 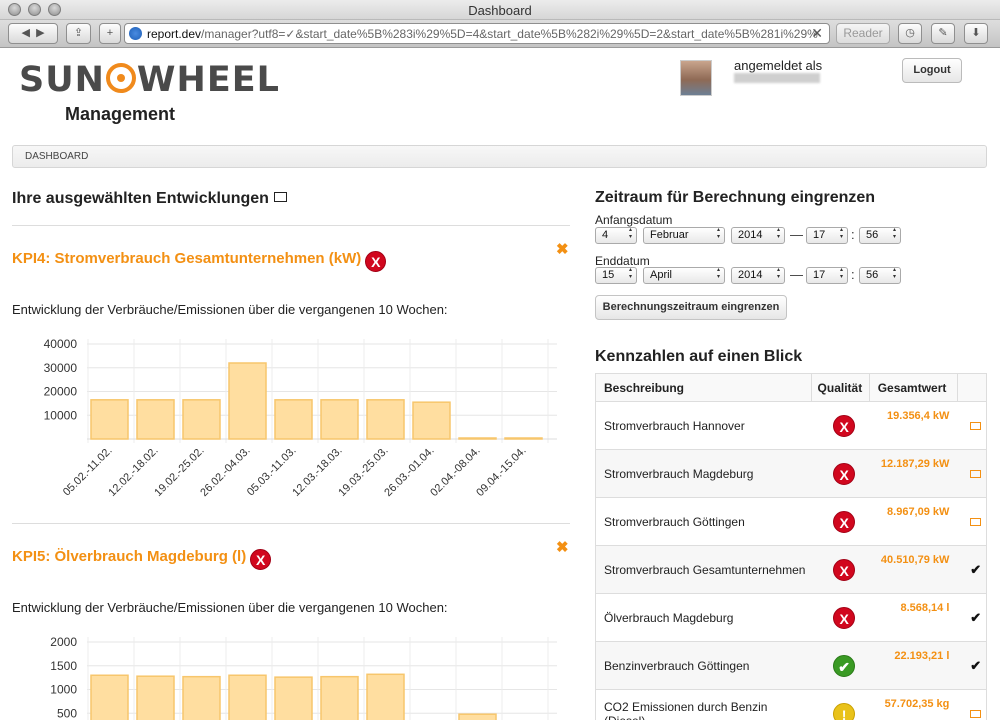 What do you see at coordinates (703, 521) in the screenshot?
I see `row-description: Stromverbrauch Göttingen` at bounding box center [703, 521].